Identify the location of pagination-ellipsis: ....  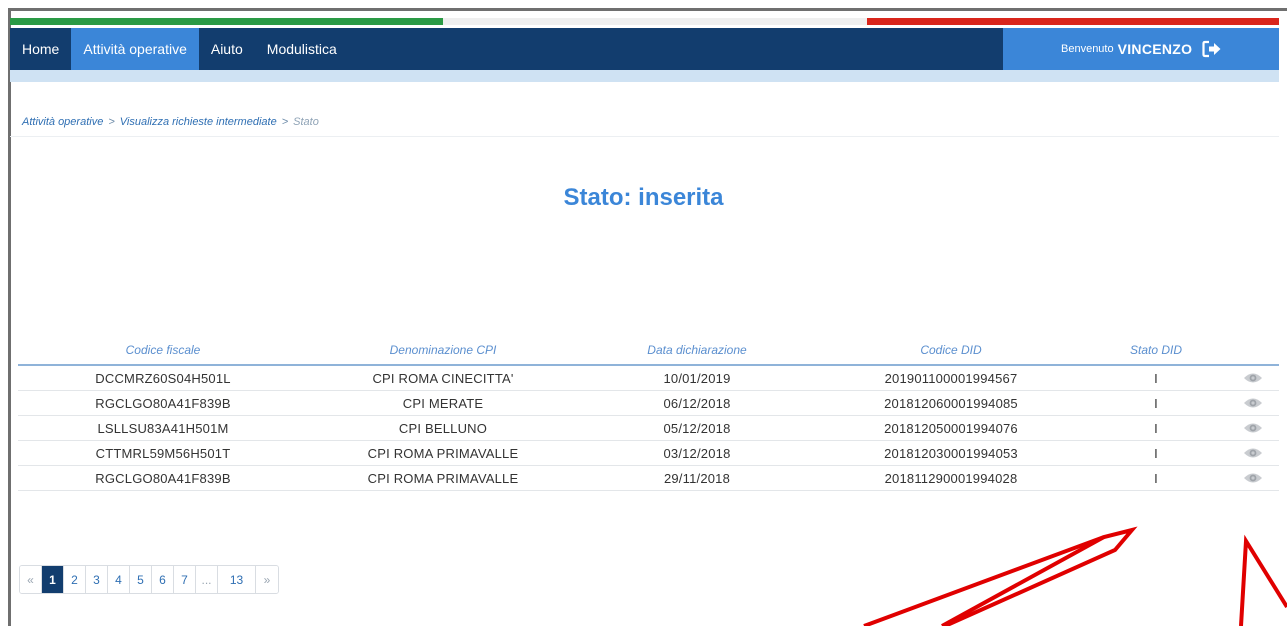
(207, 579).